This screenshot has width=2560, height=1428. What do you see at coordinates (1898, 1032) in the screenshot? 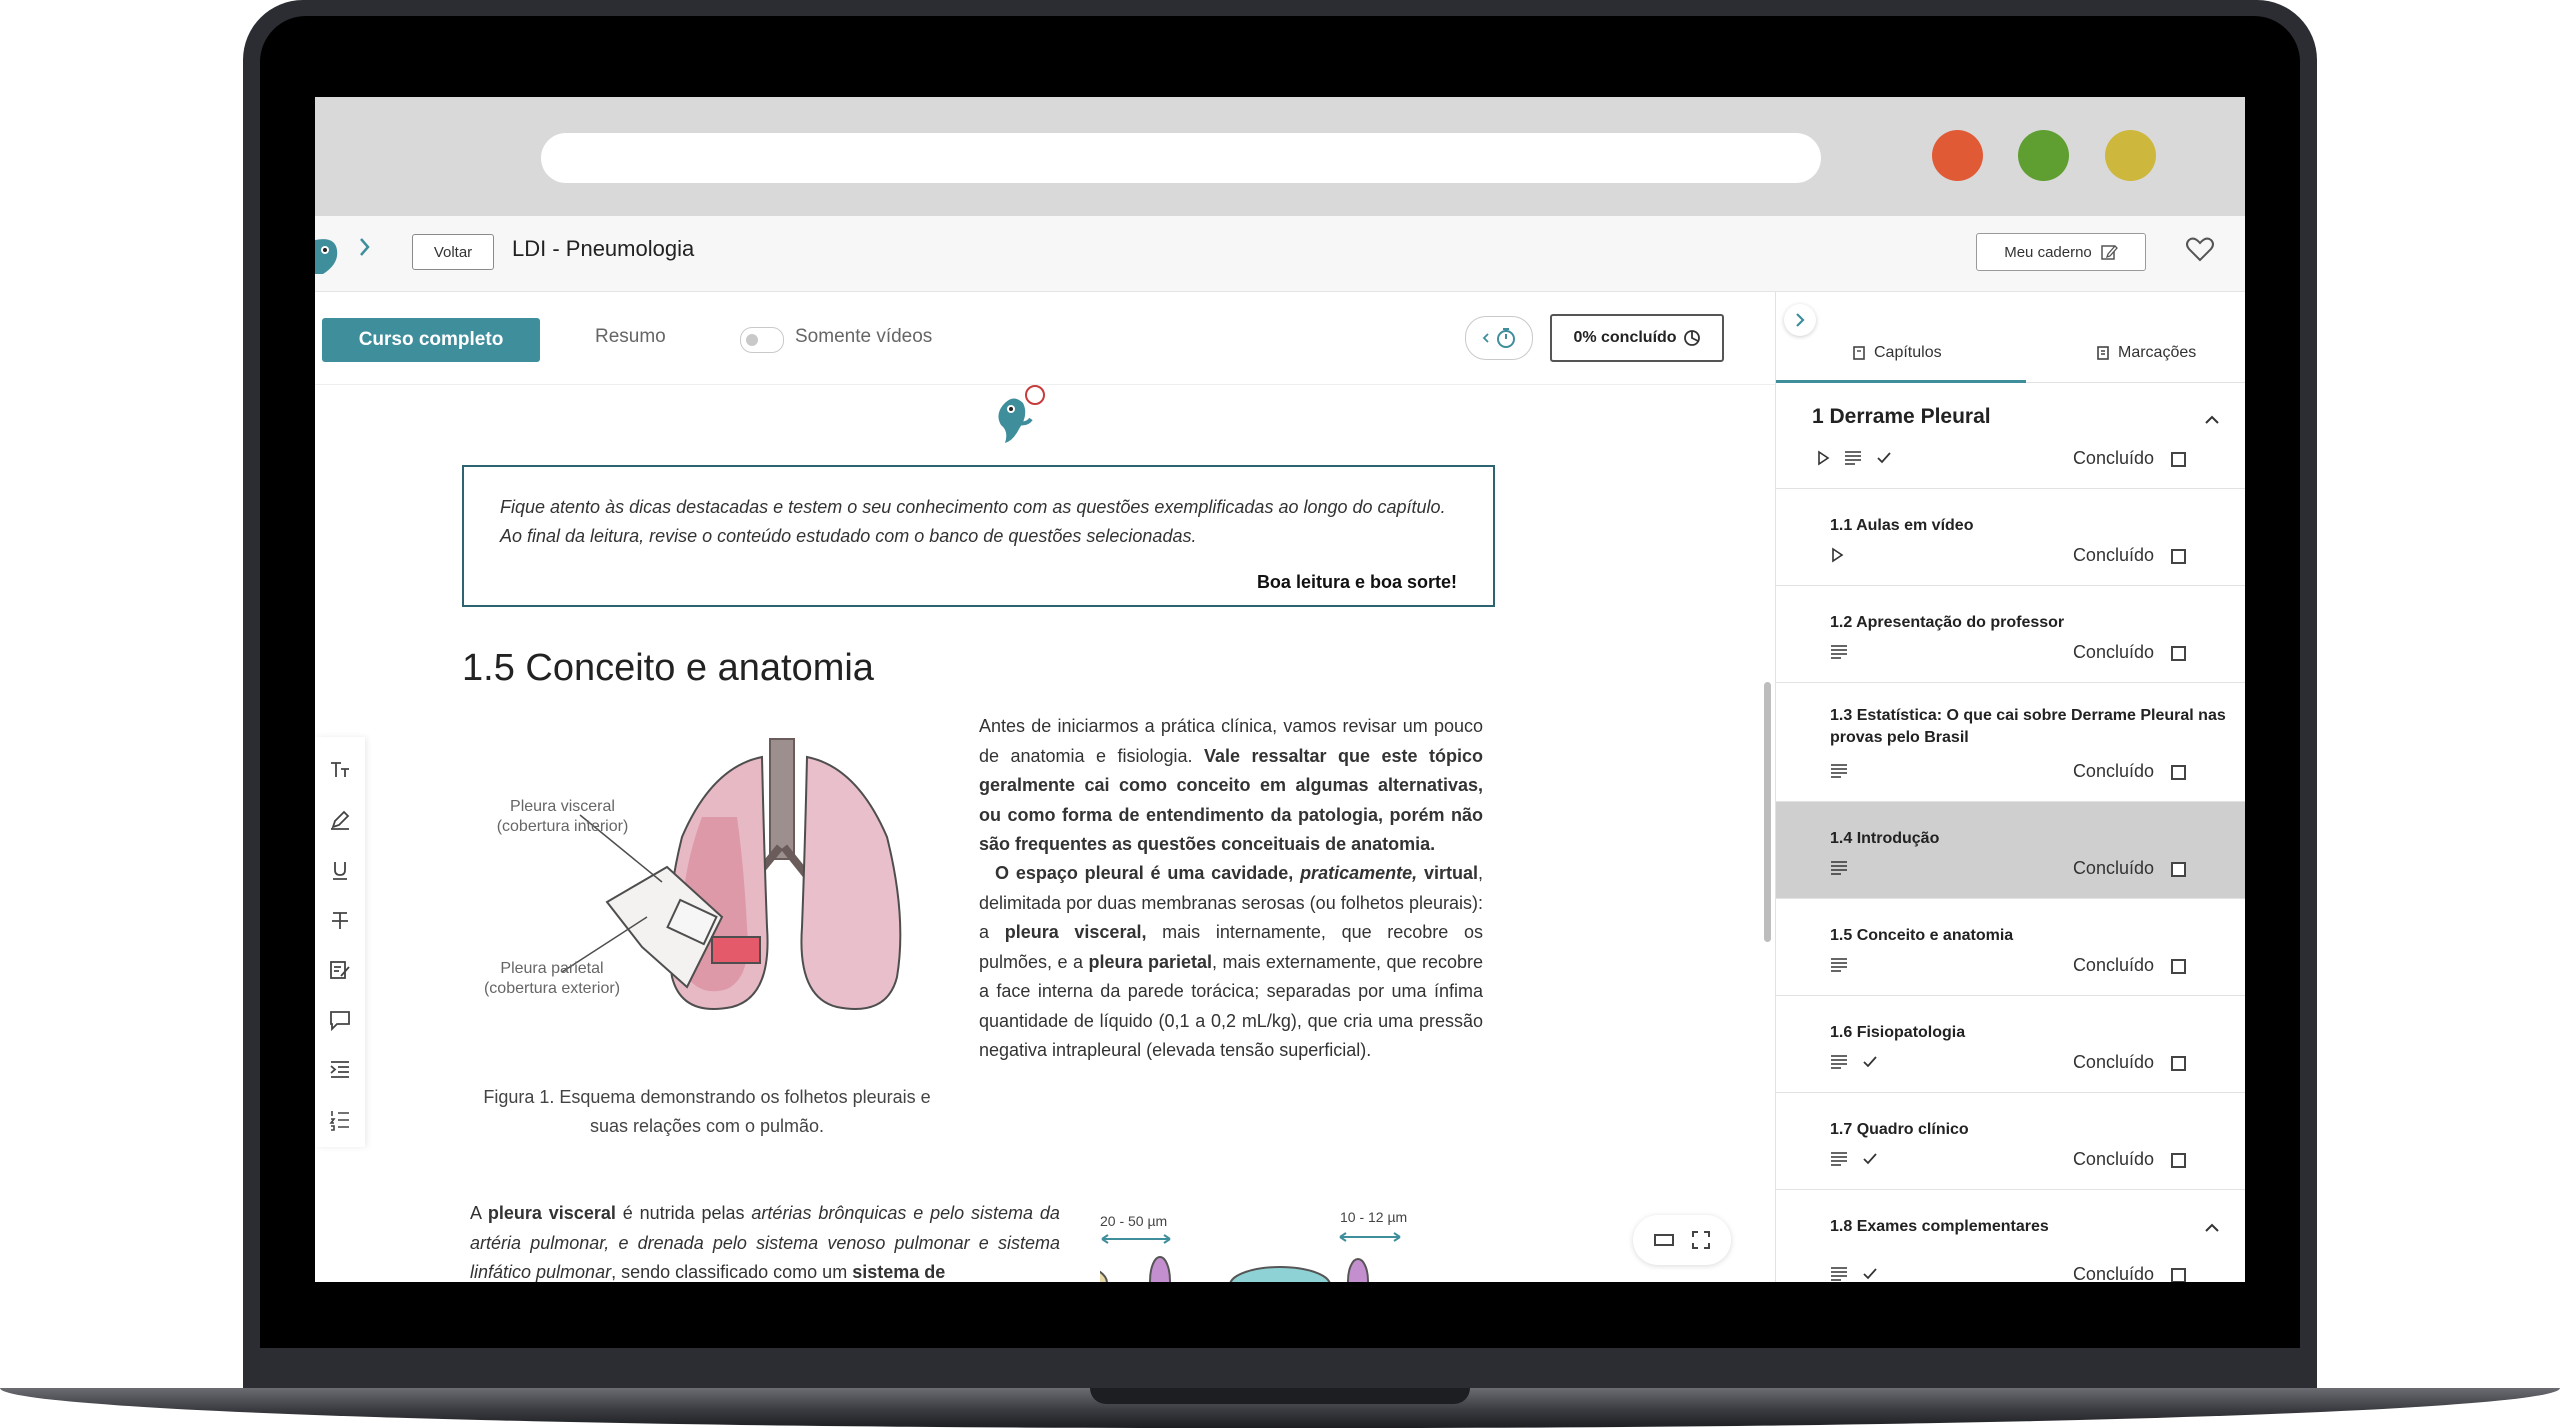
I see `subitem-title: 1.6 Fisiopatologia` at bounding box center [1898, 1032].